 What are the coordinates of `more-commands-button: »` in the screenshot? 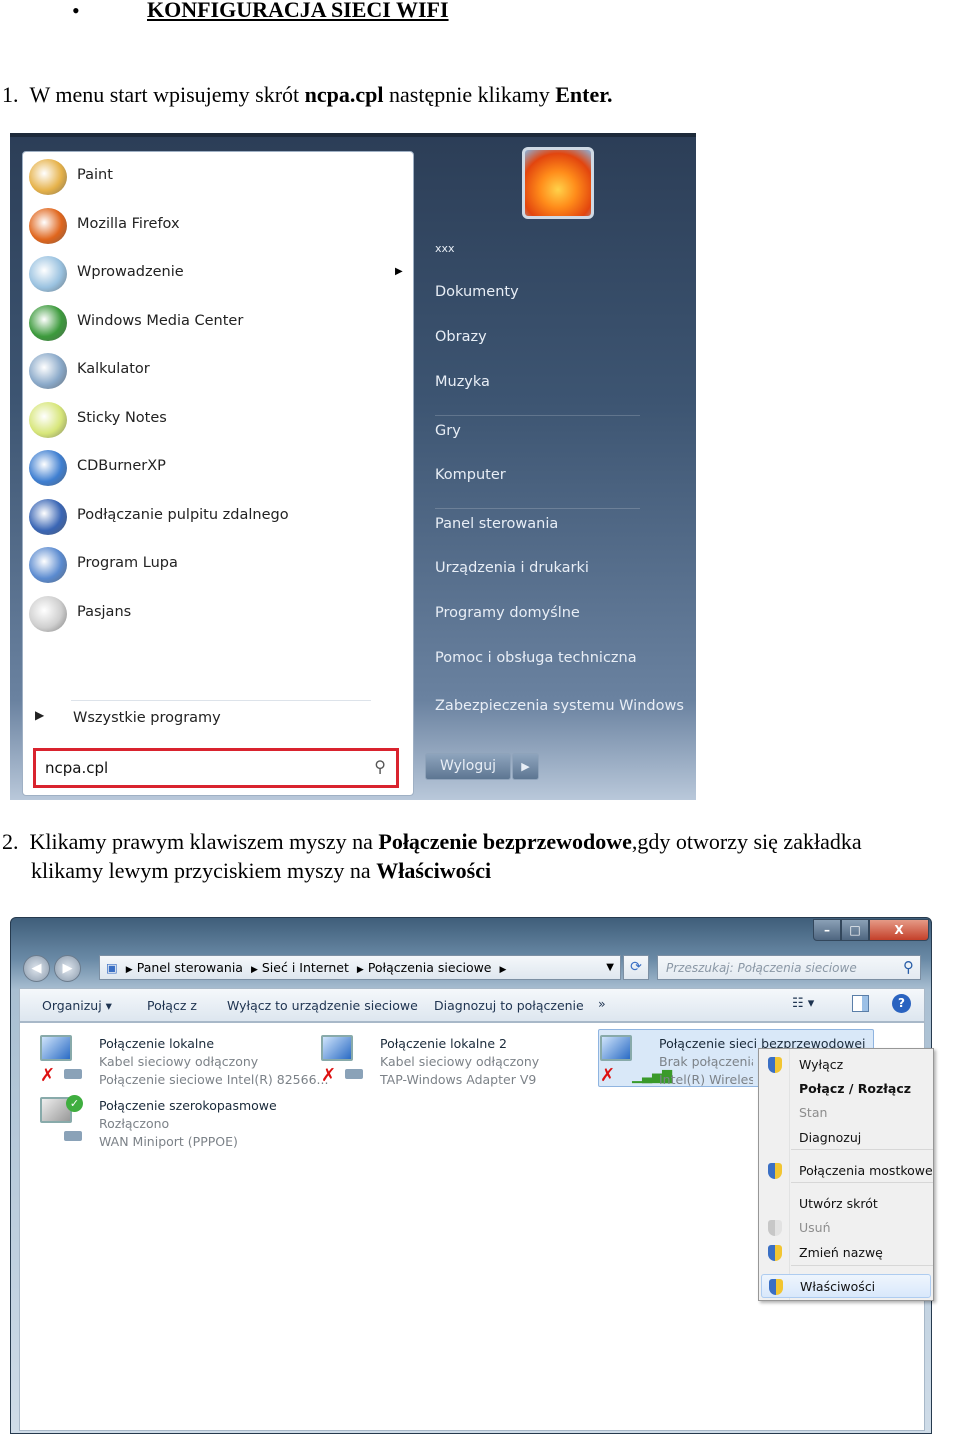 It's located at (602, 1003).